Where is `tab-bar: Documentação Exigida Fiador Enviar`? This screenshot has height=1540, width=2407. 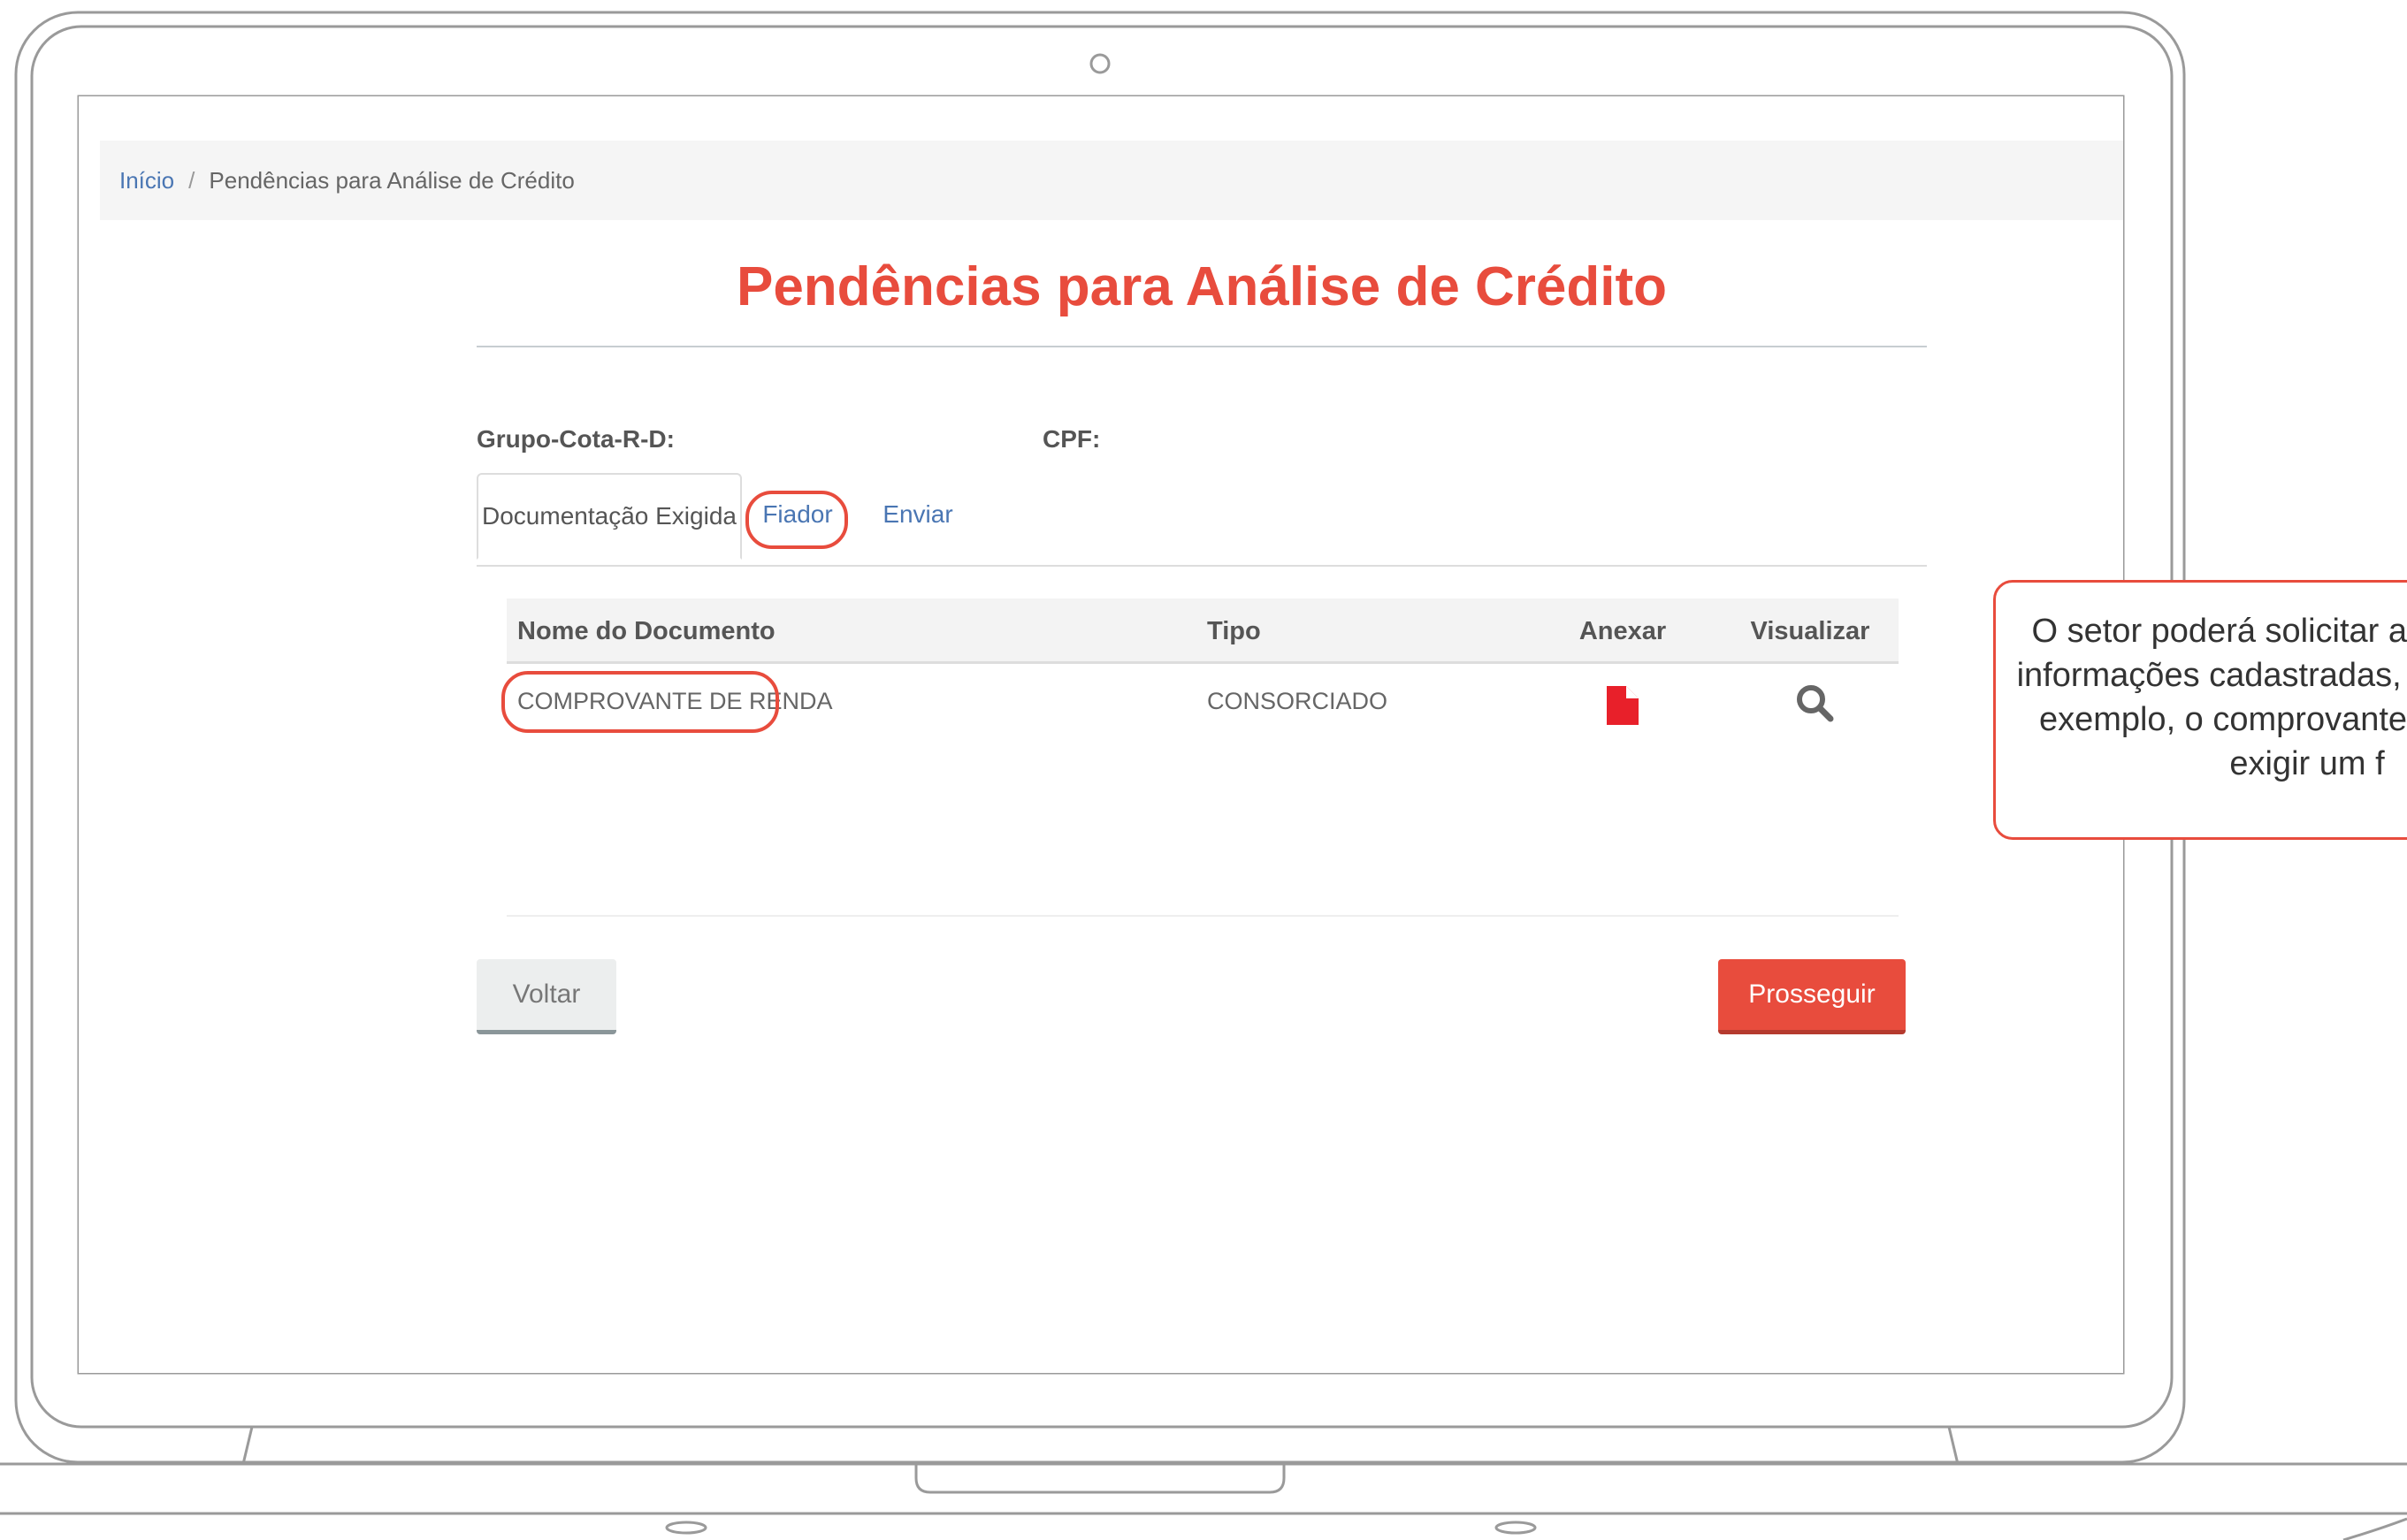
tab-bar: Documentação Exigida Fiador Enviar is located at coordinates (1202, 520).